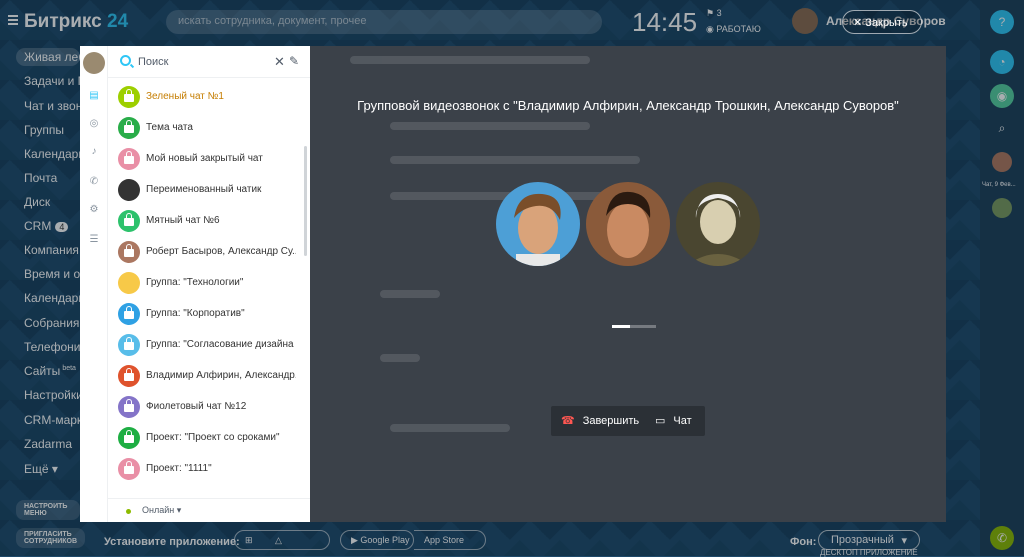 The height and width of the screenshot is (557, 1024). I want to click on chat-name: Переименованный чатик, so click(204, 189).